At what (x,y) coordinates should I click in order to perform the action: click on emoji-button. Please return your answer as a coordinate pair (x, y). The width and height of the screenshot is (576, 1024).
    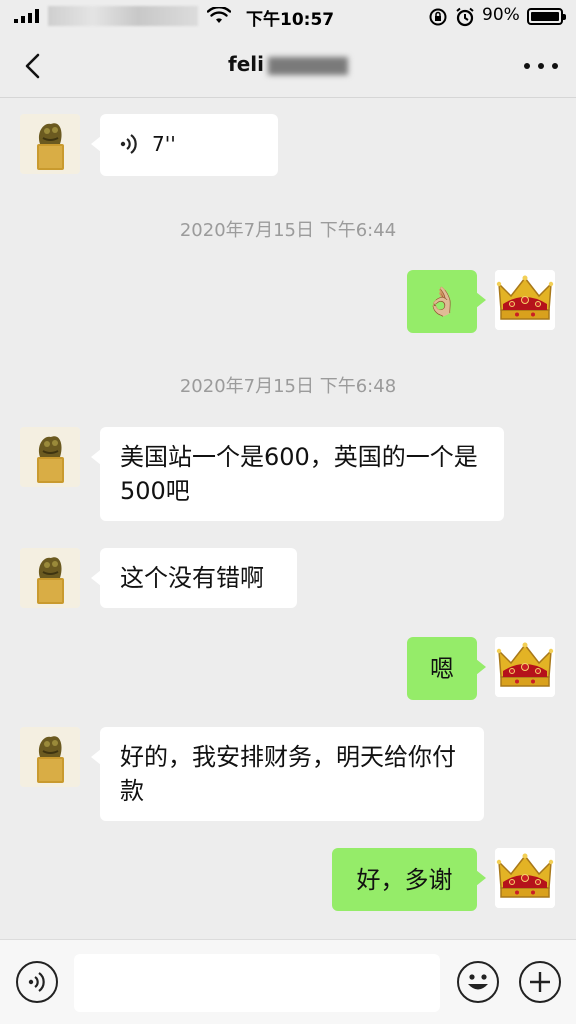
    Looking at the image, I should click on (478, 982).